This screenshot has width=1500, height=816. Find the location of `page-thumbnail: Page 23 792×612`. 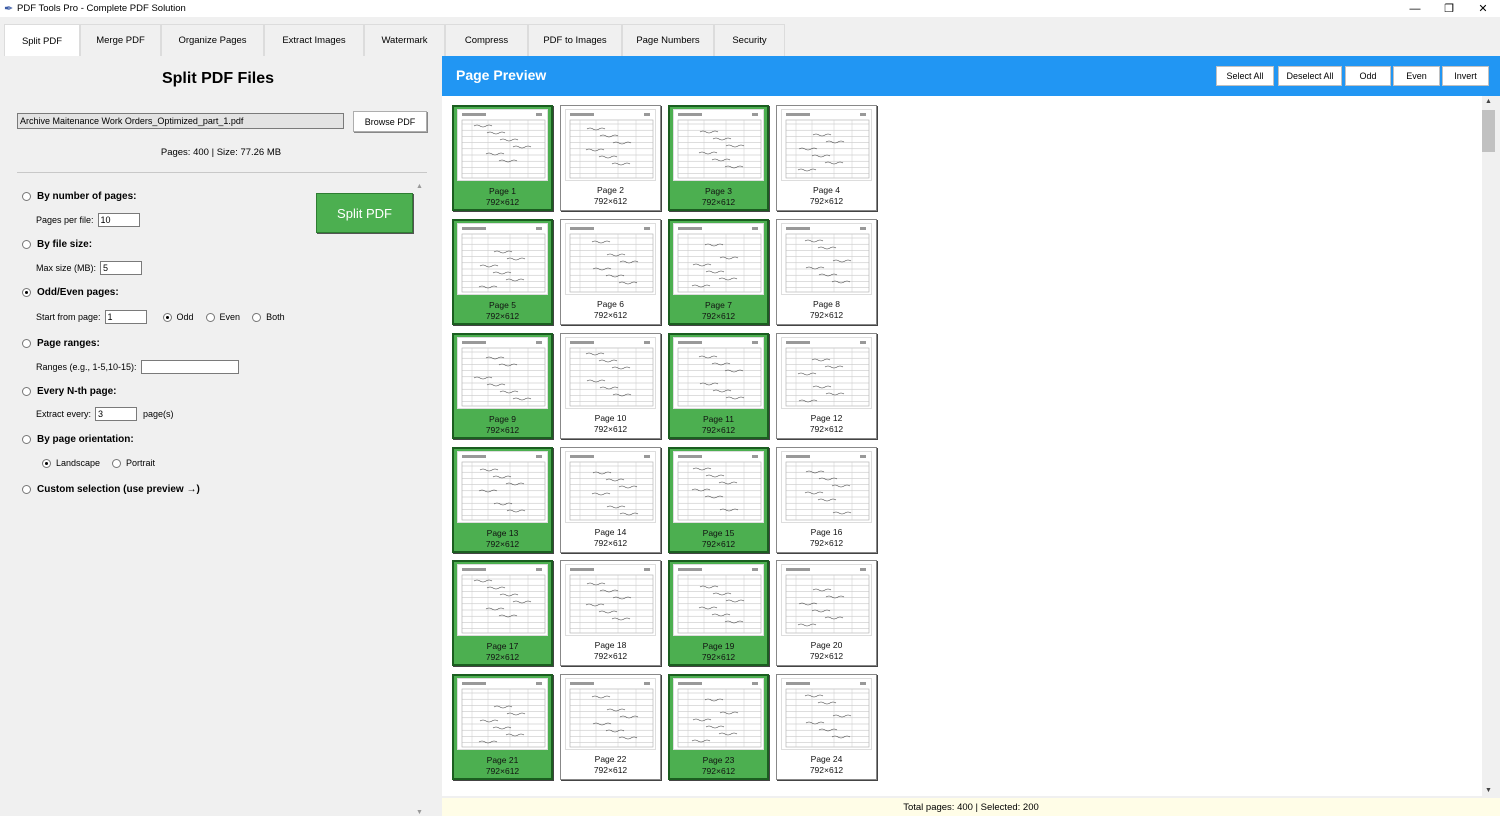

page-thumbnail: Page 23 792×612 is located at coordinates (718, 727).